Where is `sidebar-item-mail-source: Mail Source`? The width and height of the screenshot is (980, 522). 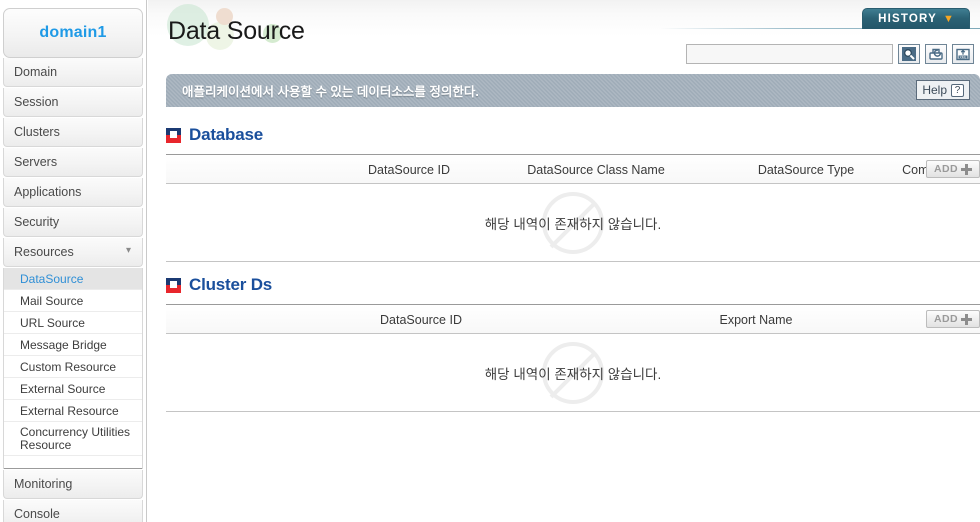 sidebar-item-mail-source: Mail Source is located at coordinates (73, 301).